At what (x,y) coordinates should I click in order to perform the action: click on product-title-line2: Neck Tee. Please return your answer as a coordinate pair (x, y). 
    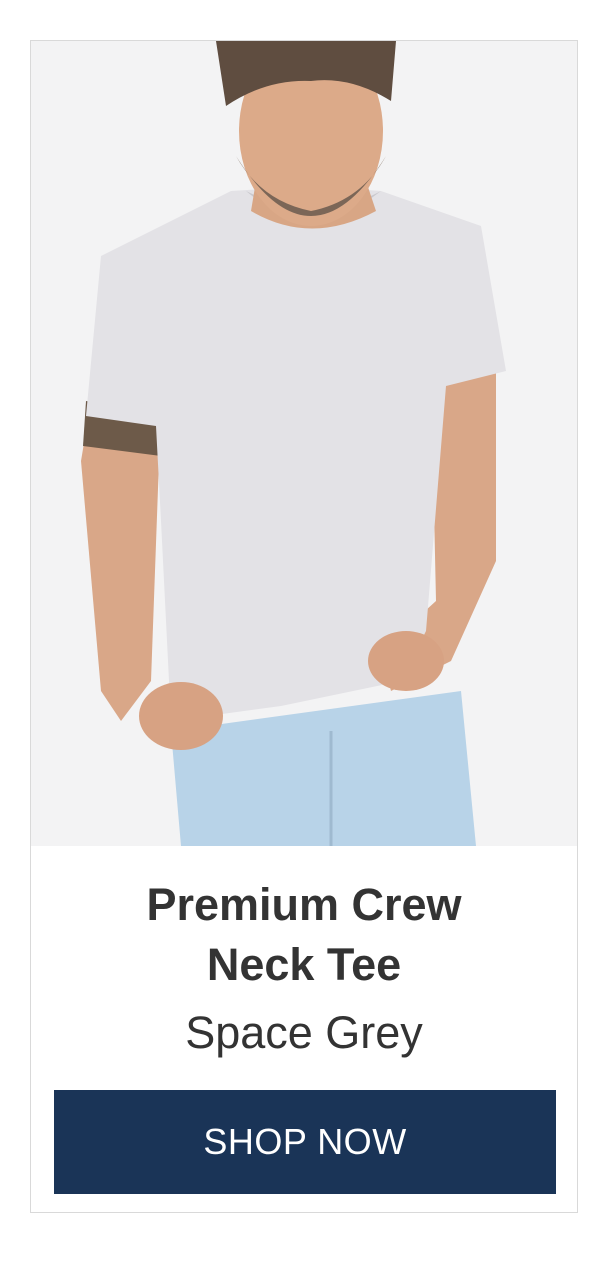
    Looking at the image, I should click on (304, 964).